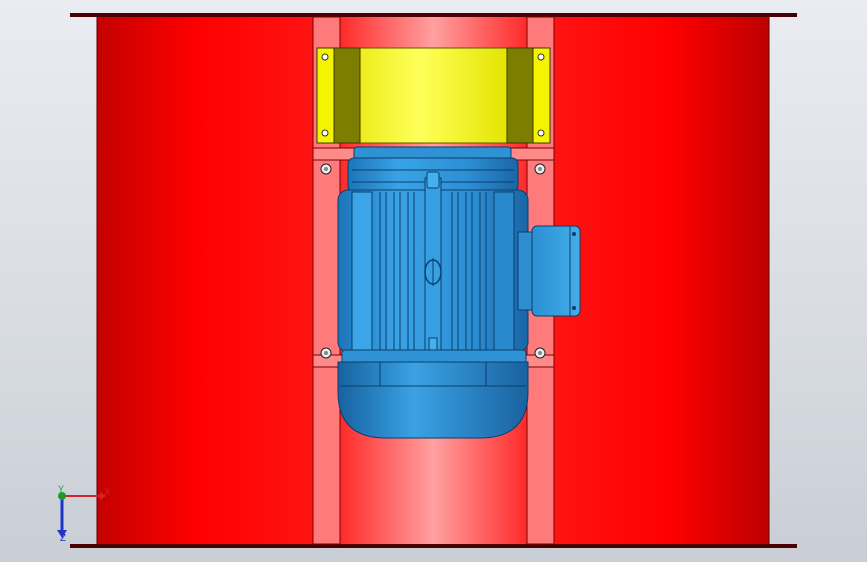  I want to click on coordinate-triad-icon: X Y Z, so click(84, 515).